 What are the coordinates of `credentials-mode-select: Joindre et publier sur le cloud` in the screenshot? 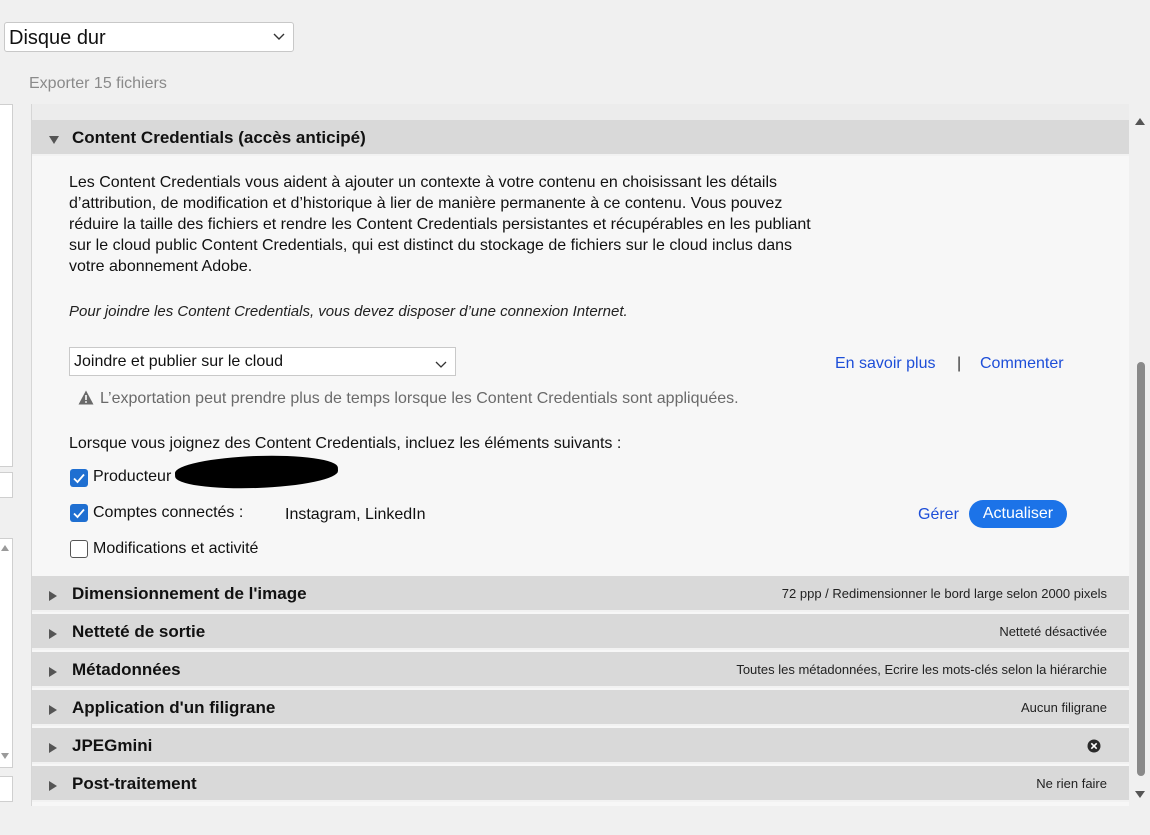 It's located at (262, 361).